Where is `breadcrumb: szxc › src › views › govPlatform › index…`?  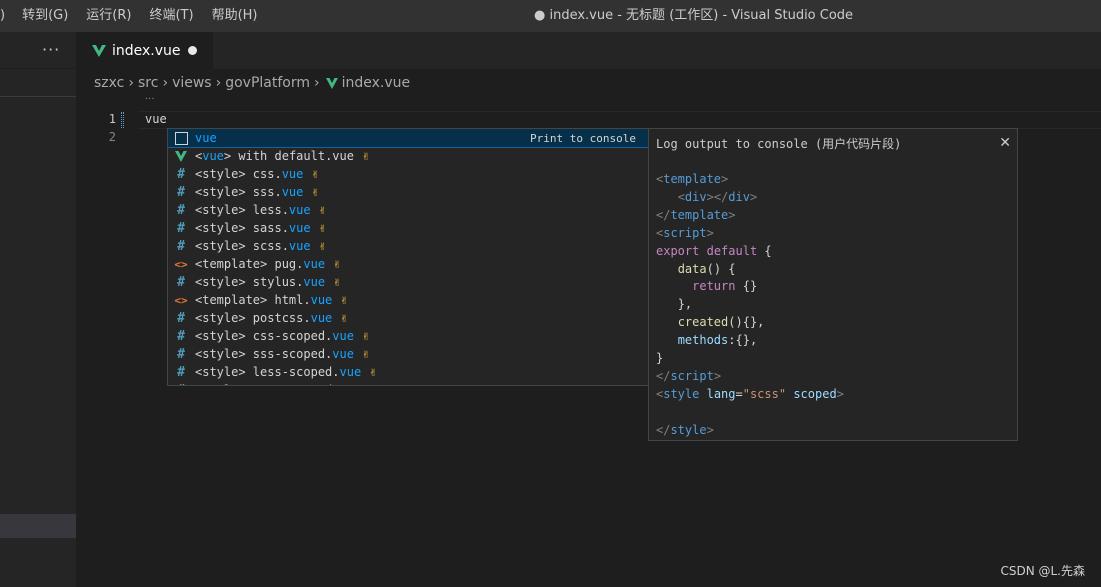
breadcrumb: szxc › src › views › govPlatform › index… is located at coordinates (252, 83).